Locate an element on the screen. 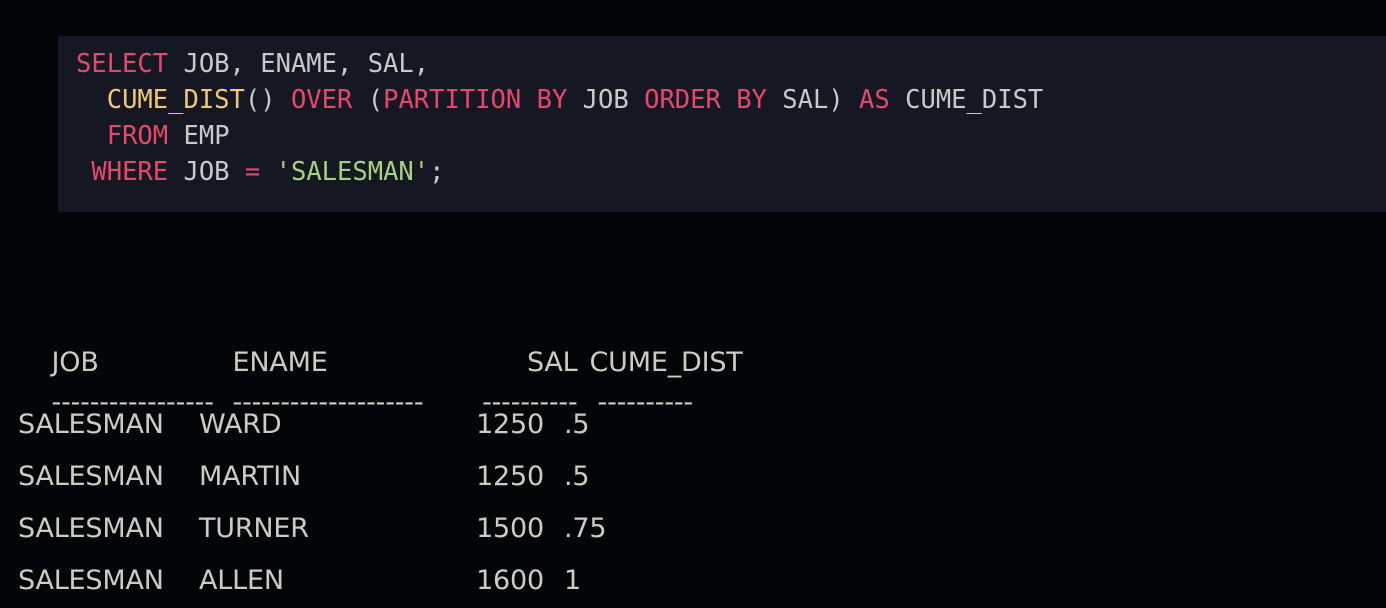 The height and width of the screenshot is (608, 1386). table-row: SALESMAN TURNER 1500 .75 is located at coordinates (698, 529).